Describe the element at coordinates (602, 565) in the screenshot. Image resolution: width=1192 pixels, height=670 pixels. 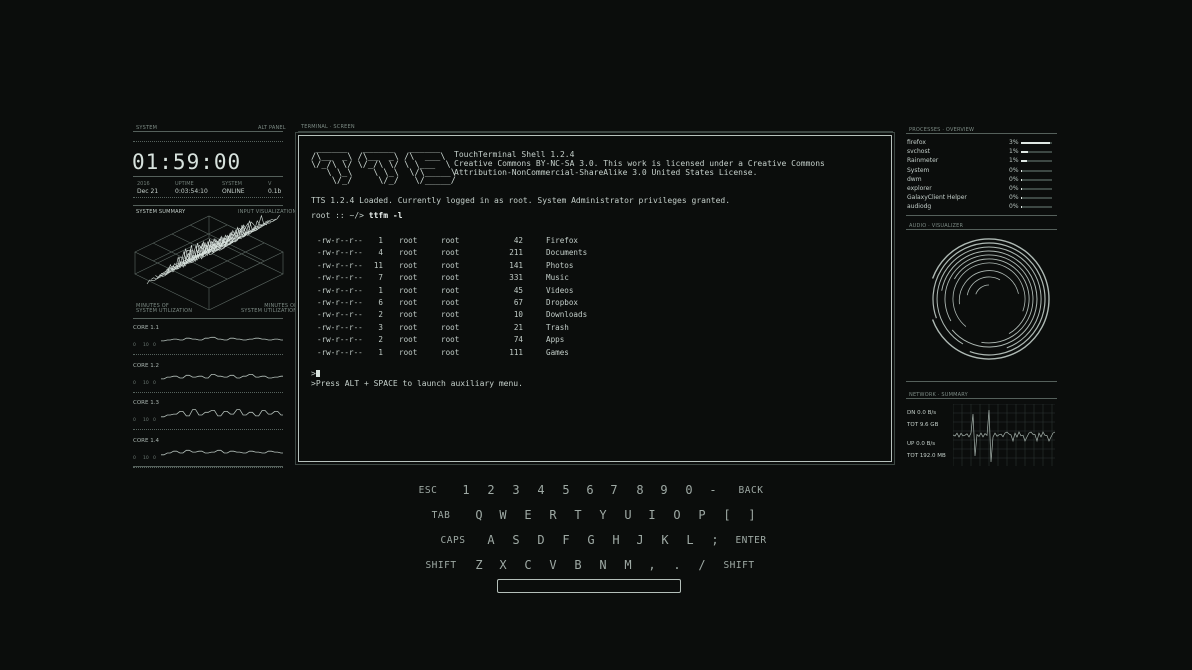
I see `key-char: N` at that location.